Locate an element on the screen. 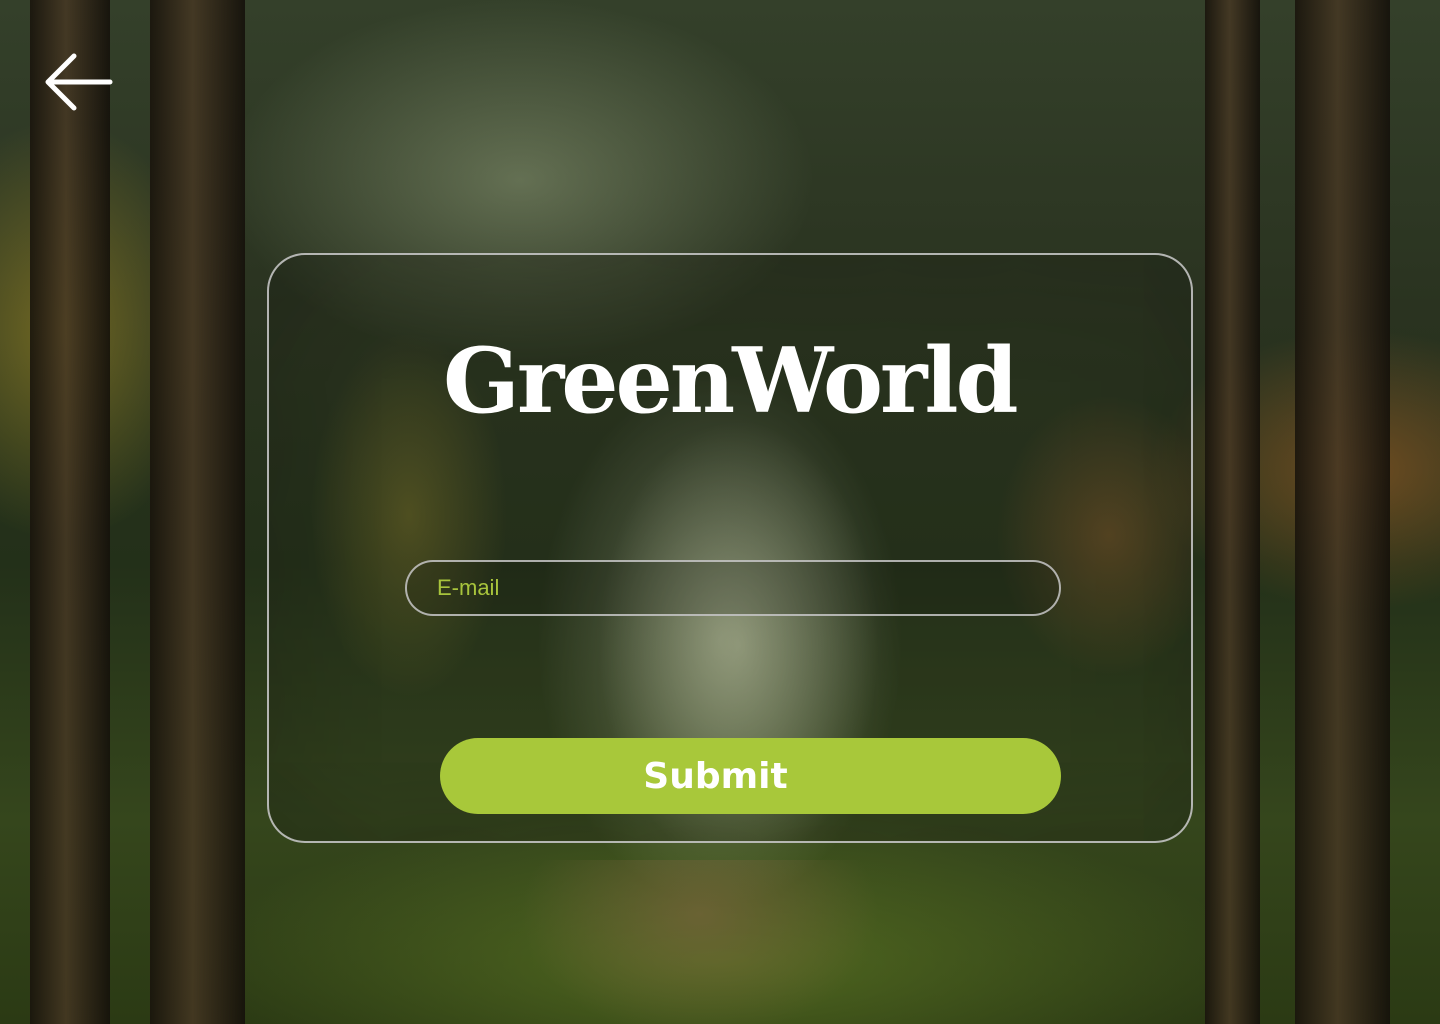  forest-path is located at coordinates (700, 942).